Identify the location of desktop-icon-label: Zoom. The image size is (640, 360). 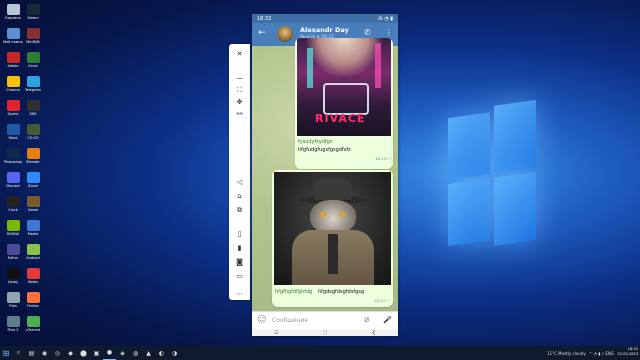
(33, 186).